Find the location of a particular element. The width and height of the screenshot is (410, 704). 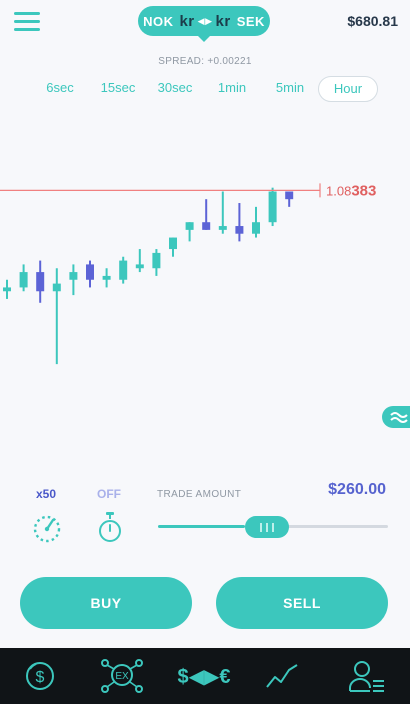

timer-state: OFF is located at coordinates (109, 494).